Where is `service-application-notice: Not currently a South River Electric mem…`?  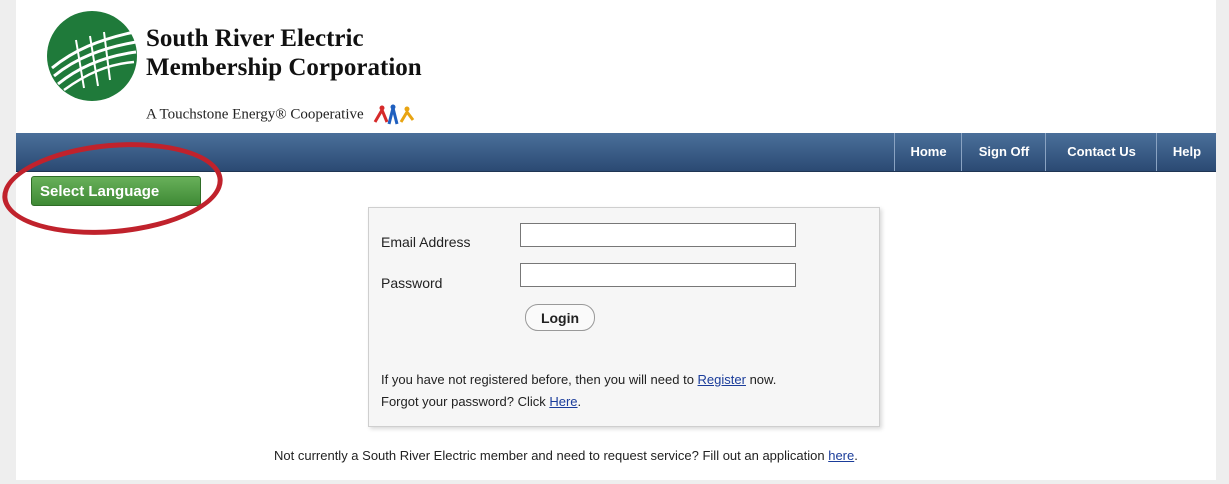
service-application-notice: Not currently a South River Electric mem… is located at coordinates (566, 455).